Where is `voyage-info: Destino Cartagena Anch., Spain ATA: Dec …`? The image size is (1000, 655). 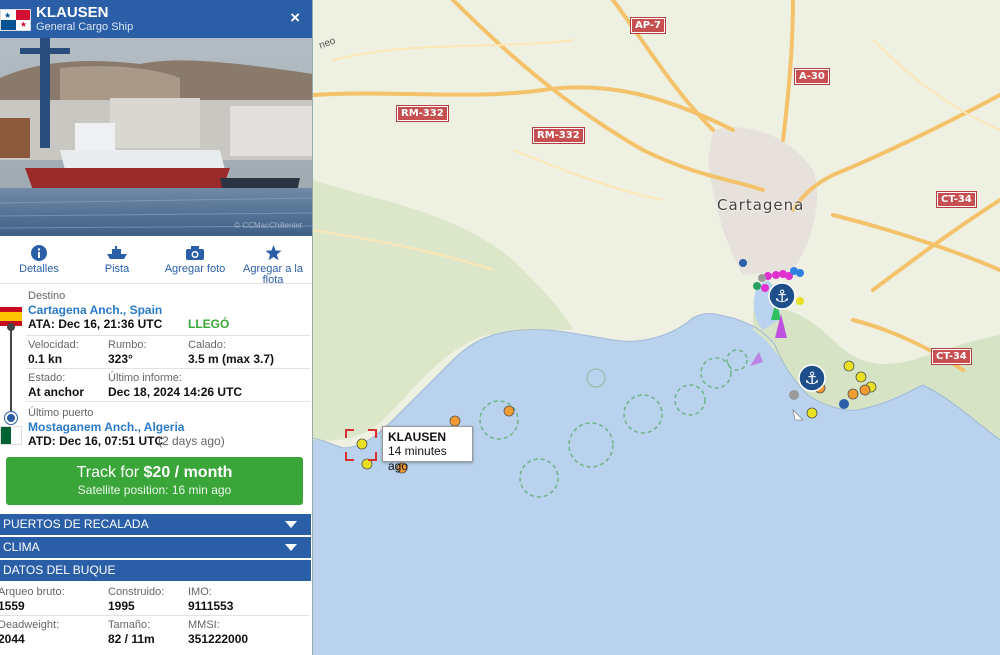 voyage-info: Destino Cartagena Anch., Spain ATA: Dec … is located at coordinates (156, 367).